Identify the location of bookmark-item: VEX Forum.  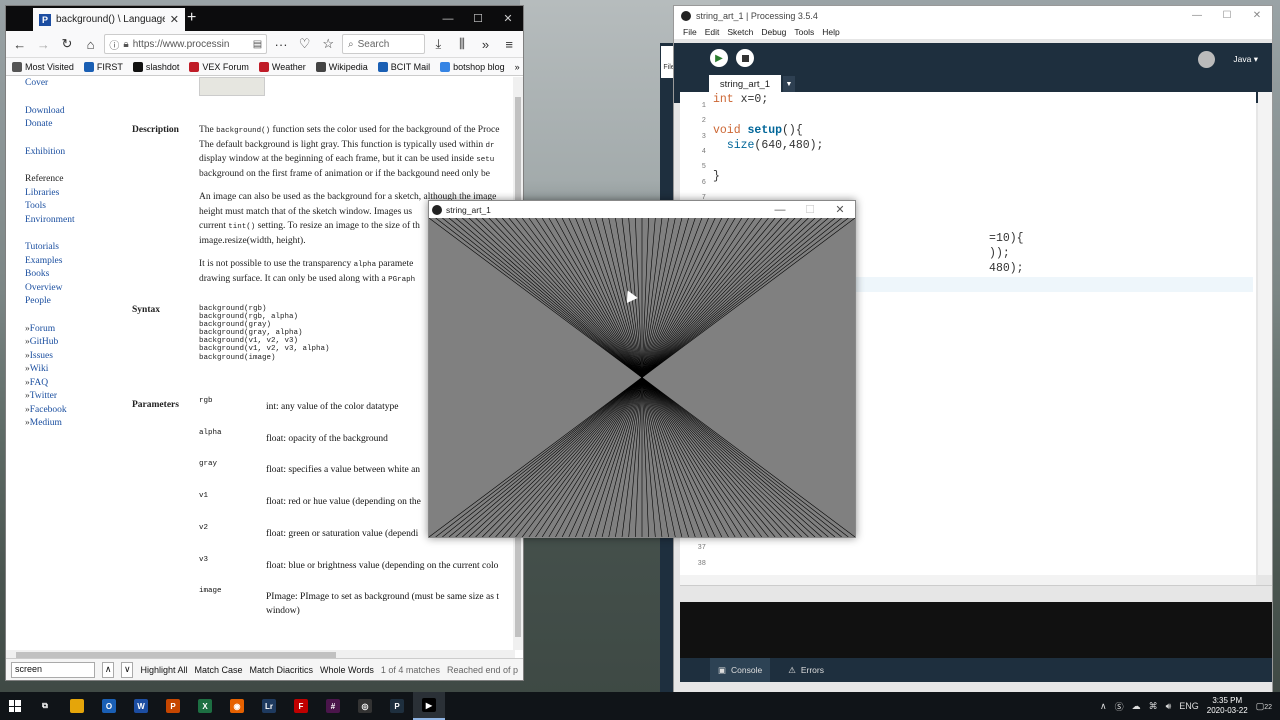
(219, 66).